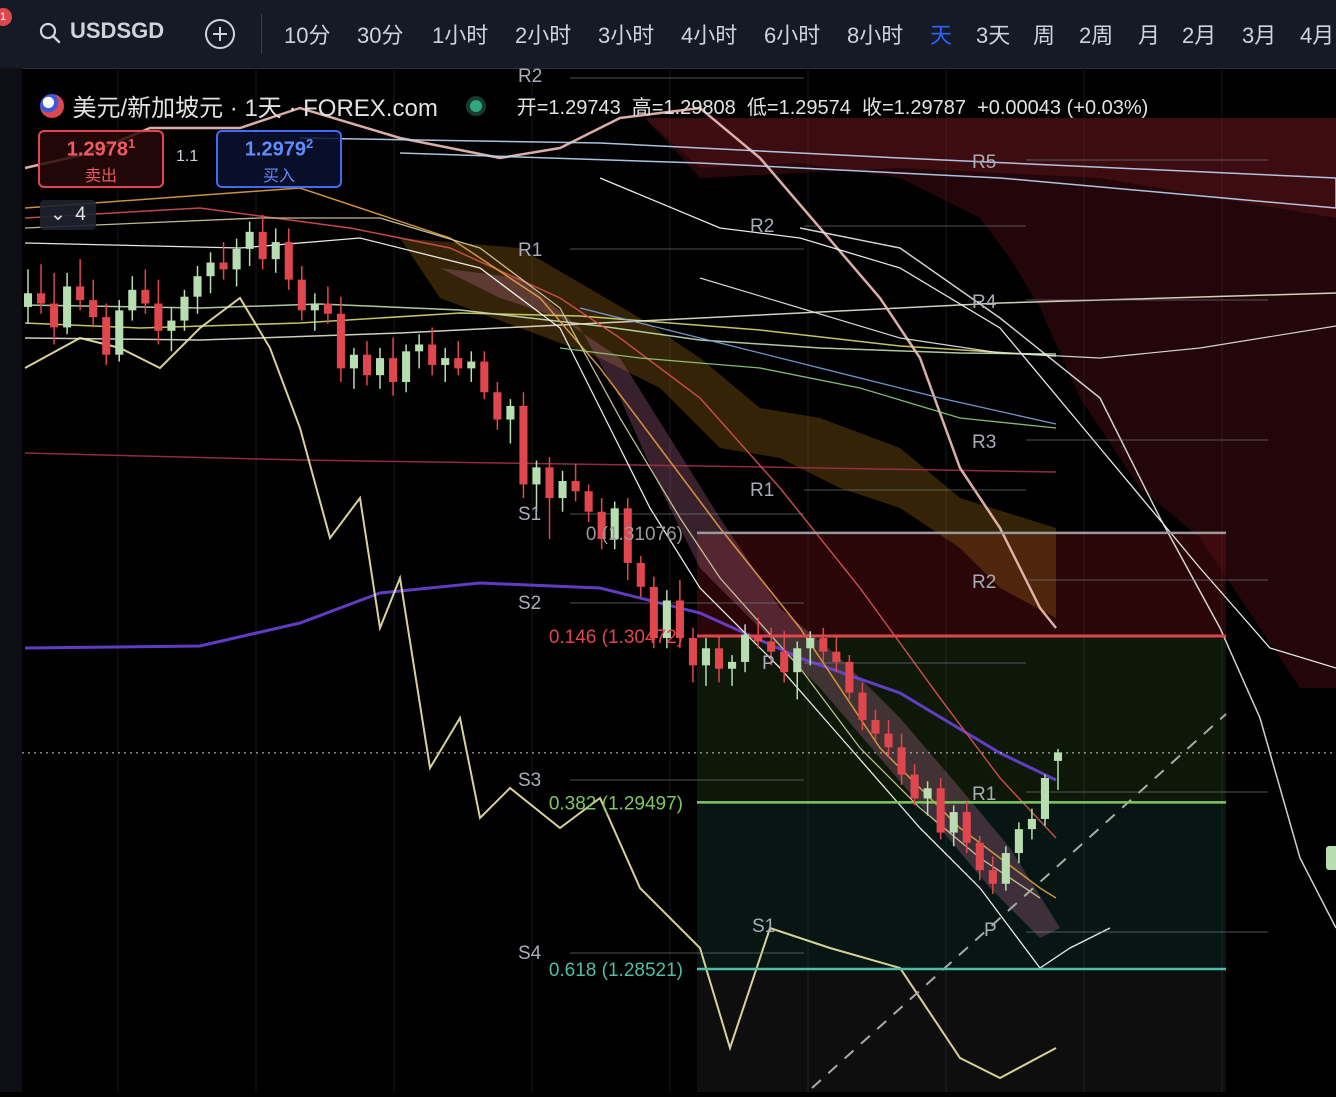  What do you see at coordinates (616, 803) in the screenshot?
I see `fib-label-2: 0.382 (1.29497)` at bounding box center [616, 803].